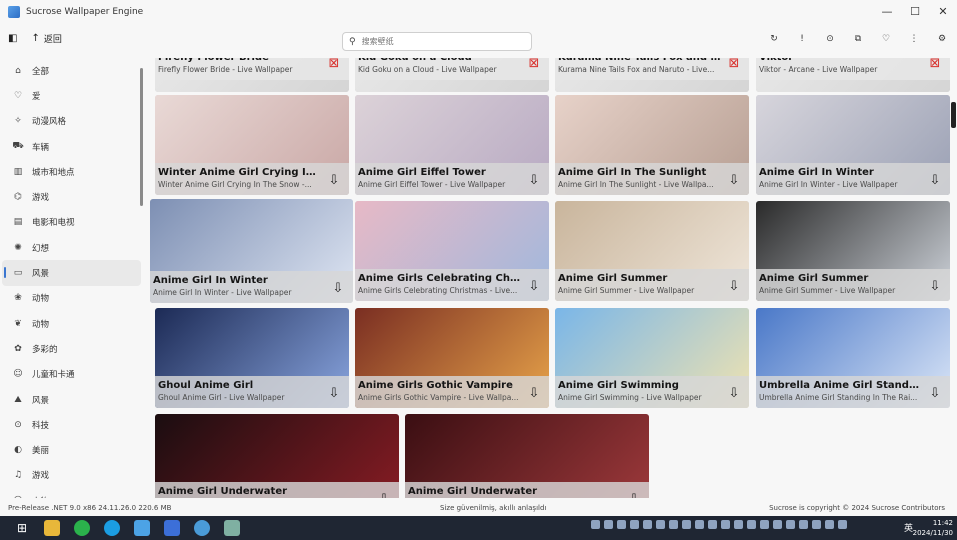 This screenshot has width=957, height=540. What do you see at coordinates (853, 75) in the screenshot?
I see `wallpaper-card: Viktor Viktor - Arcane - Live Wallpaper ⊠` at bounding box center [853, 75].